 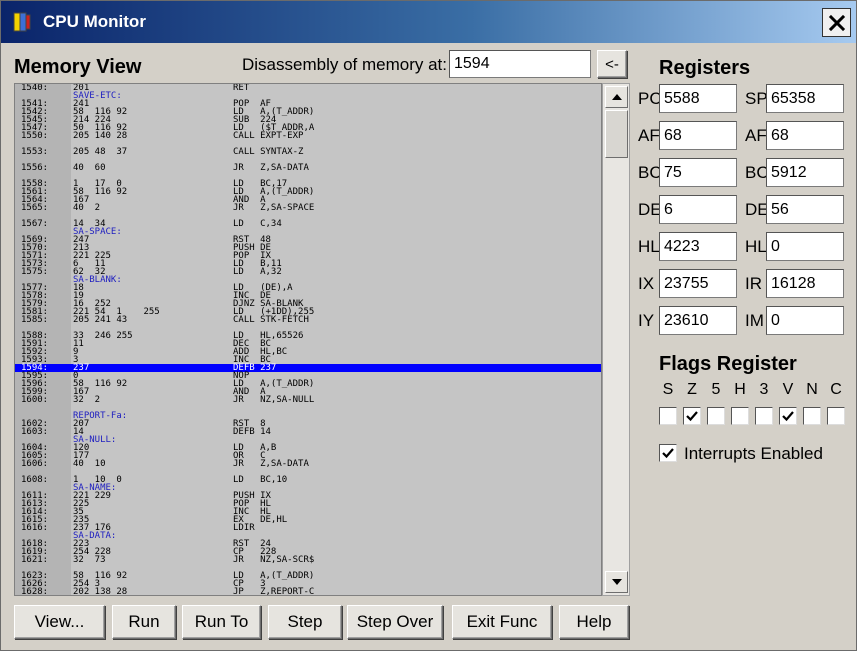 I want to click on memory-line: 1553: 205 48 37 CALL SYNTAX-Z, so click(x=308, y=152).